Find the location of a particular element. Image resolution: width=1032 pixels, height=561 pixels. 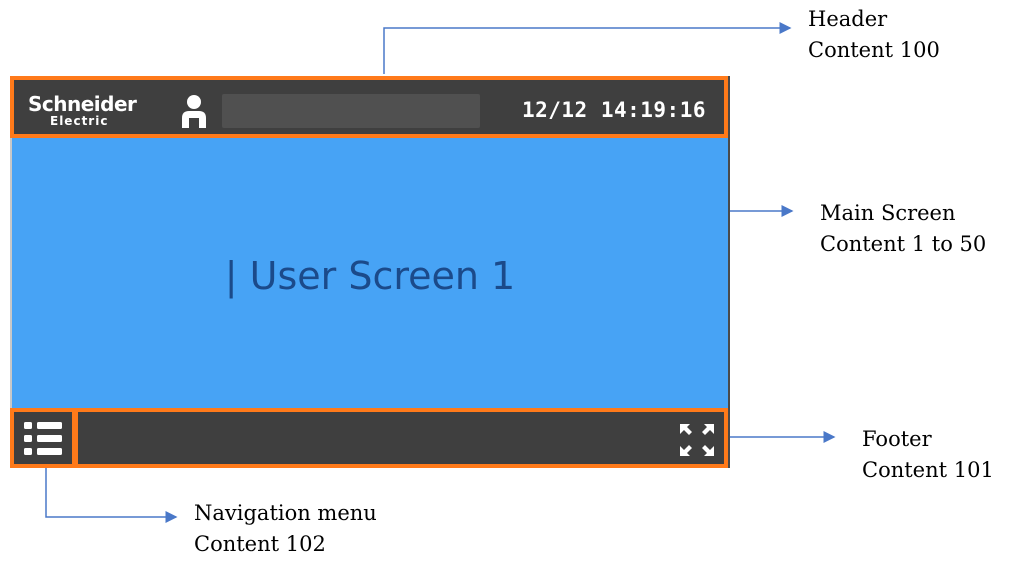

header-arrow is located at coordinates (587, 48).